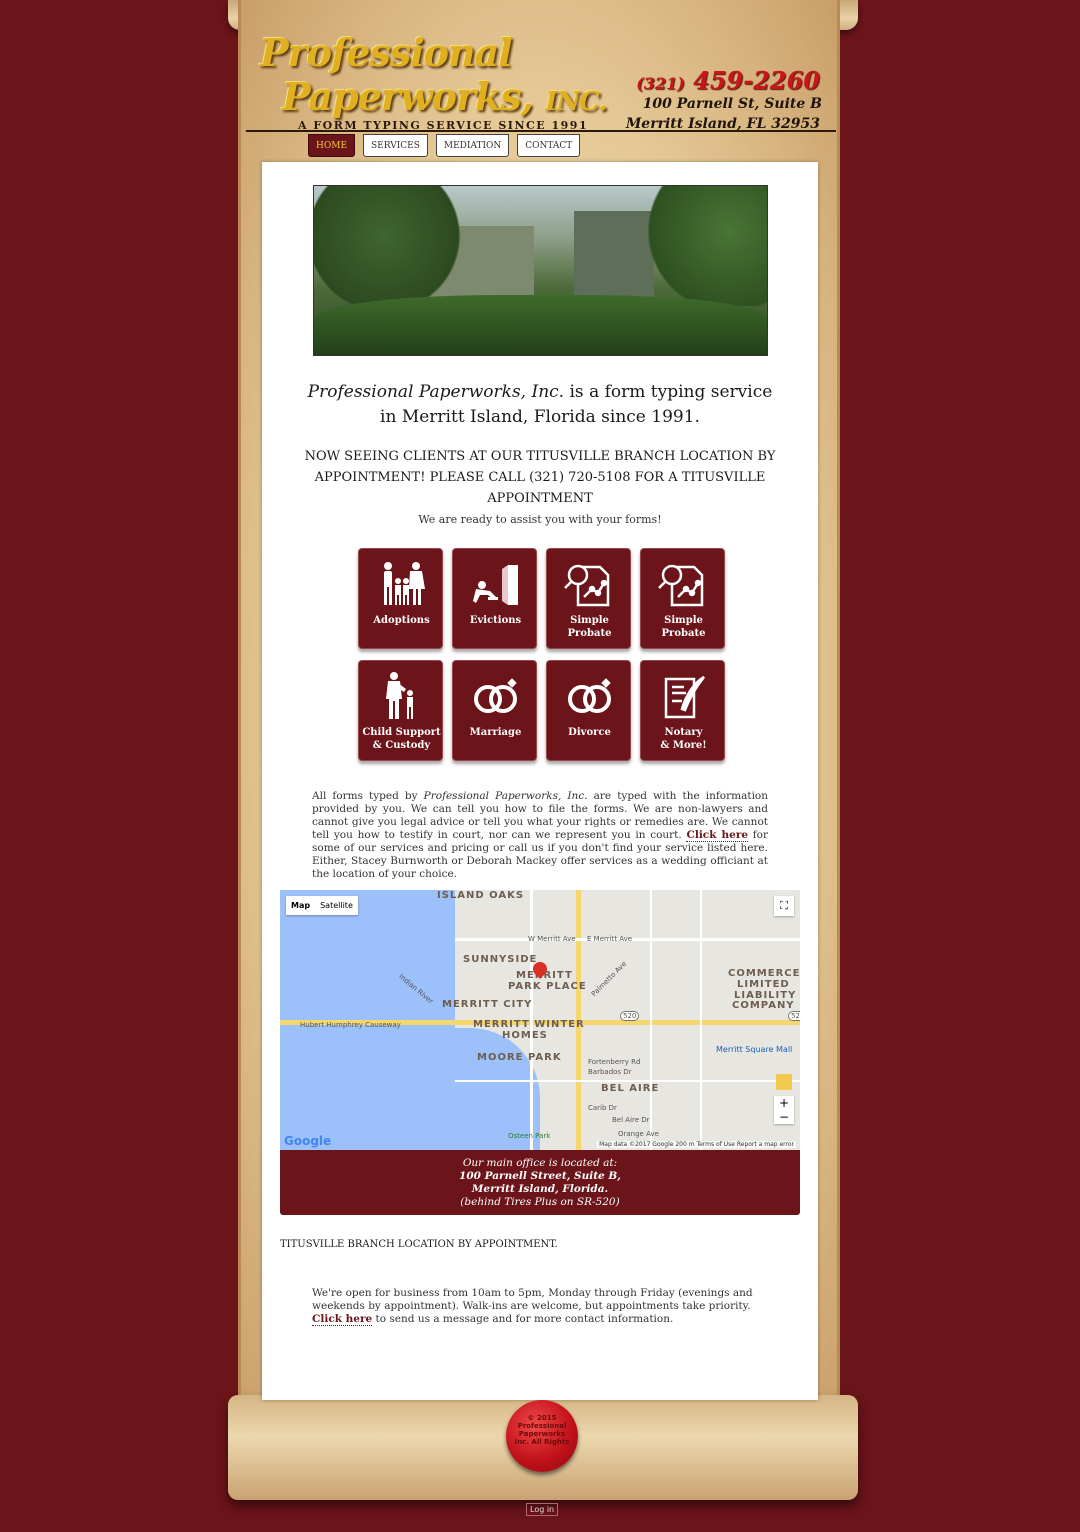  Describe the element at coordinates (408, 96) in the screenshot. I see `logo-word: Paperworks,` at that location.